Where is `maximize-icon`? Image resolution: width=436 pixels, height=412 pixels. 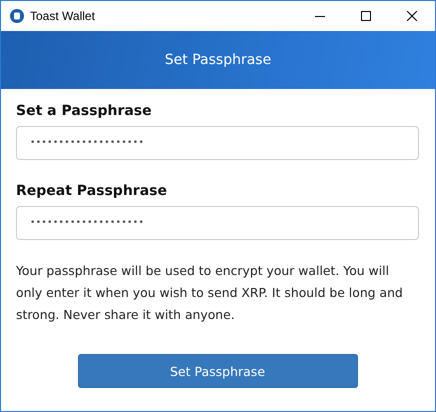
maximize-icon is located at coordinates (366, 16).